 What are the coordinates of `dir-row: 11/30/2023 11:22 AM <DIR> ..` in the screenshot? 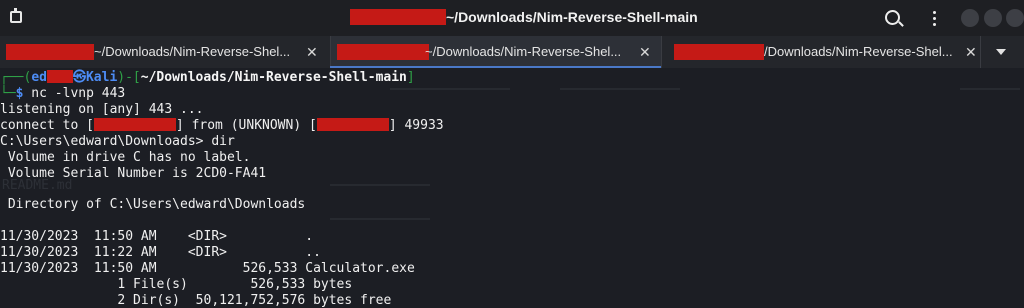 It's located at (160, 252).